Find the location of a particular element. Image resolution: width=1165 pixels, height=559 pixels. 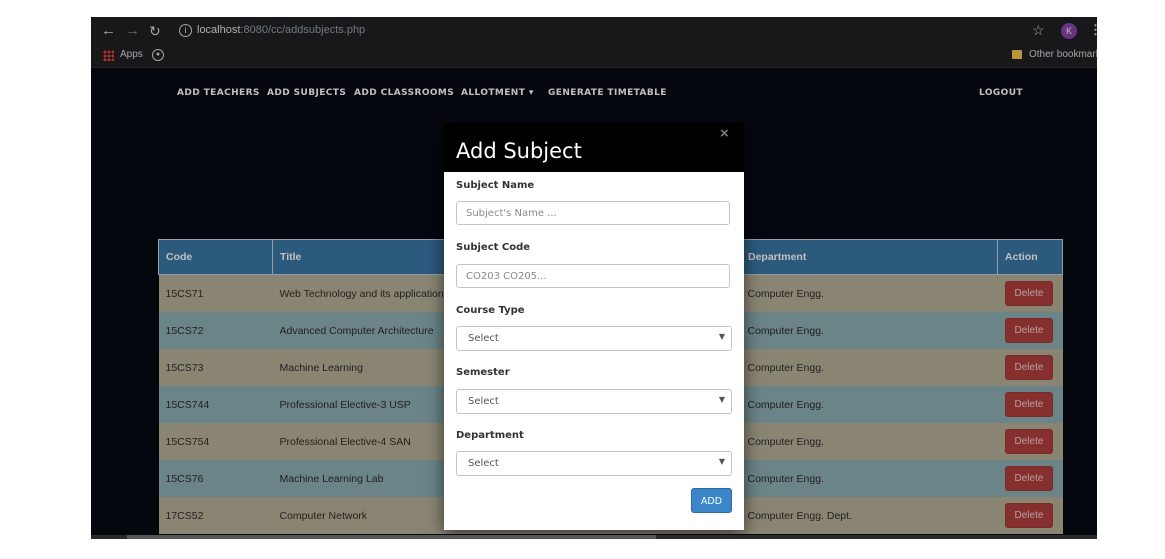

modal-title: Add Subject is located at coordinates (519, 151).